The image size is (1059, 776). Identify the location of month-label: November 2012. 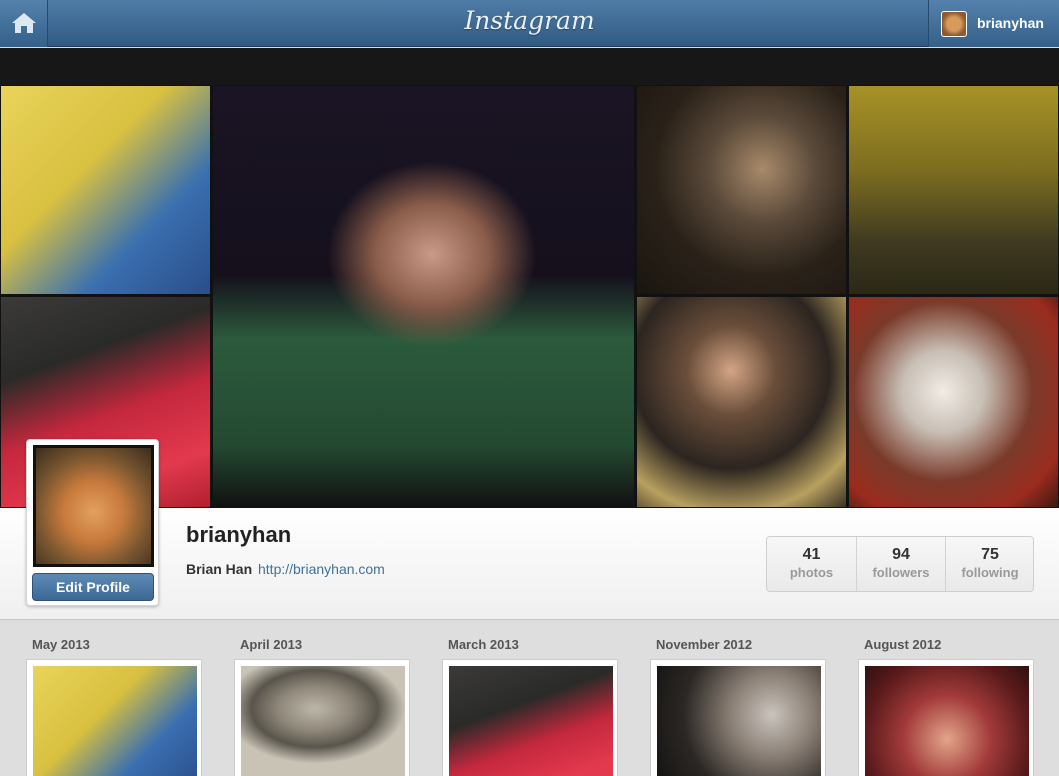
(704, 644).